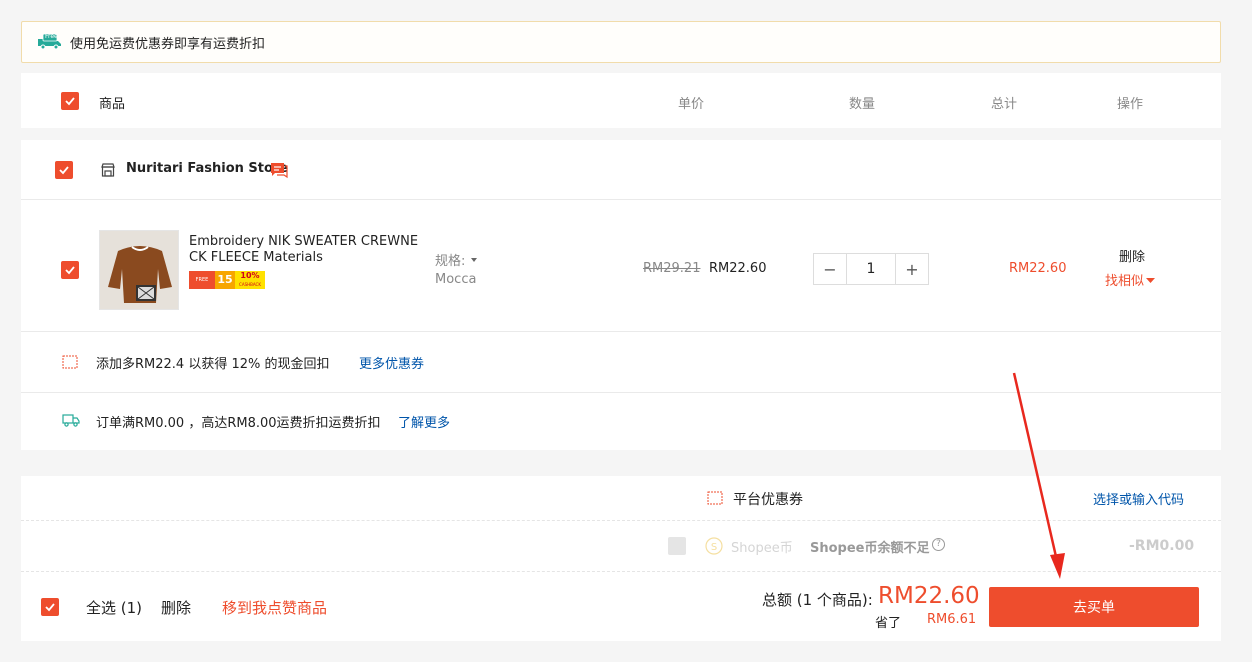 Image resolution: width=1252 pixels, height=662 pixels. I want to click on sweater-photo, so click(139, 270).